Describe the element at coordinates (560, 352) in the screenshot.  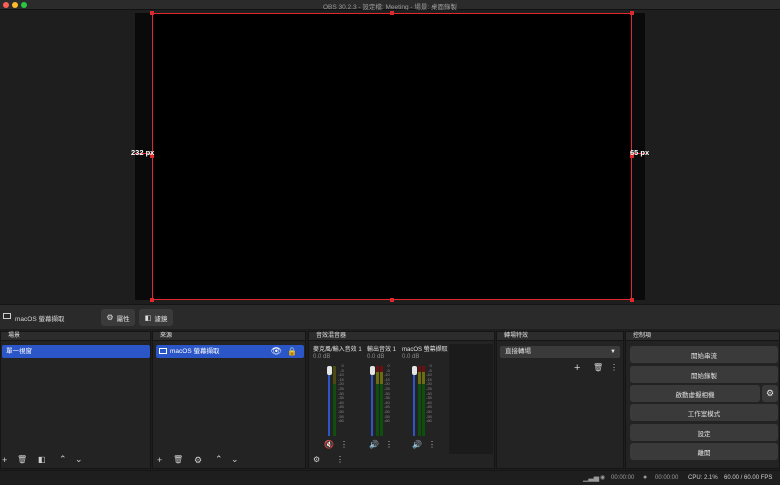
I see `transition-select: 直接轉場 ▼` at that location.